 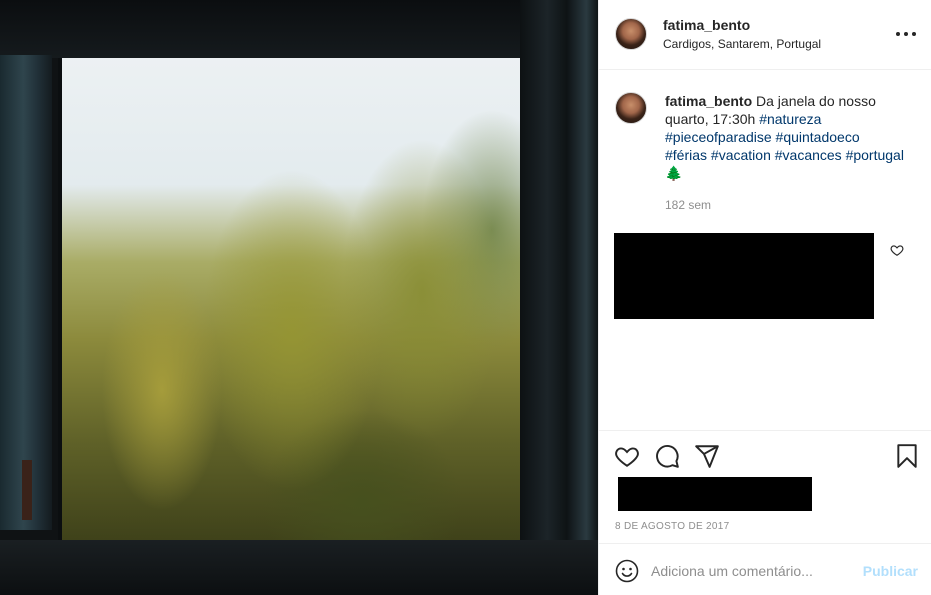 What do you see at coordinates (674, 173) in the screenshot?
I see `tree-emoji: 🌲` at bounding box center [674, 173].